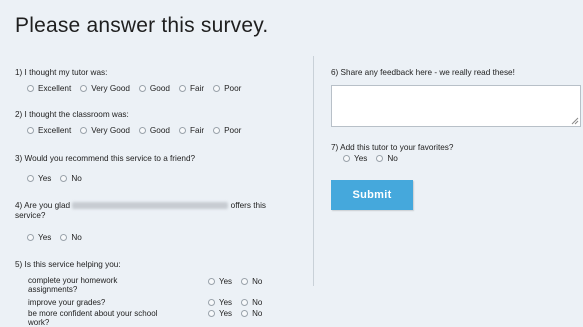 The width and height of the screenshot is (583, 327). Describe the element at coordinates (39, 178) in the screenshot. I see `q3-option-yes: Yes` at that location.